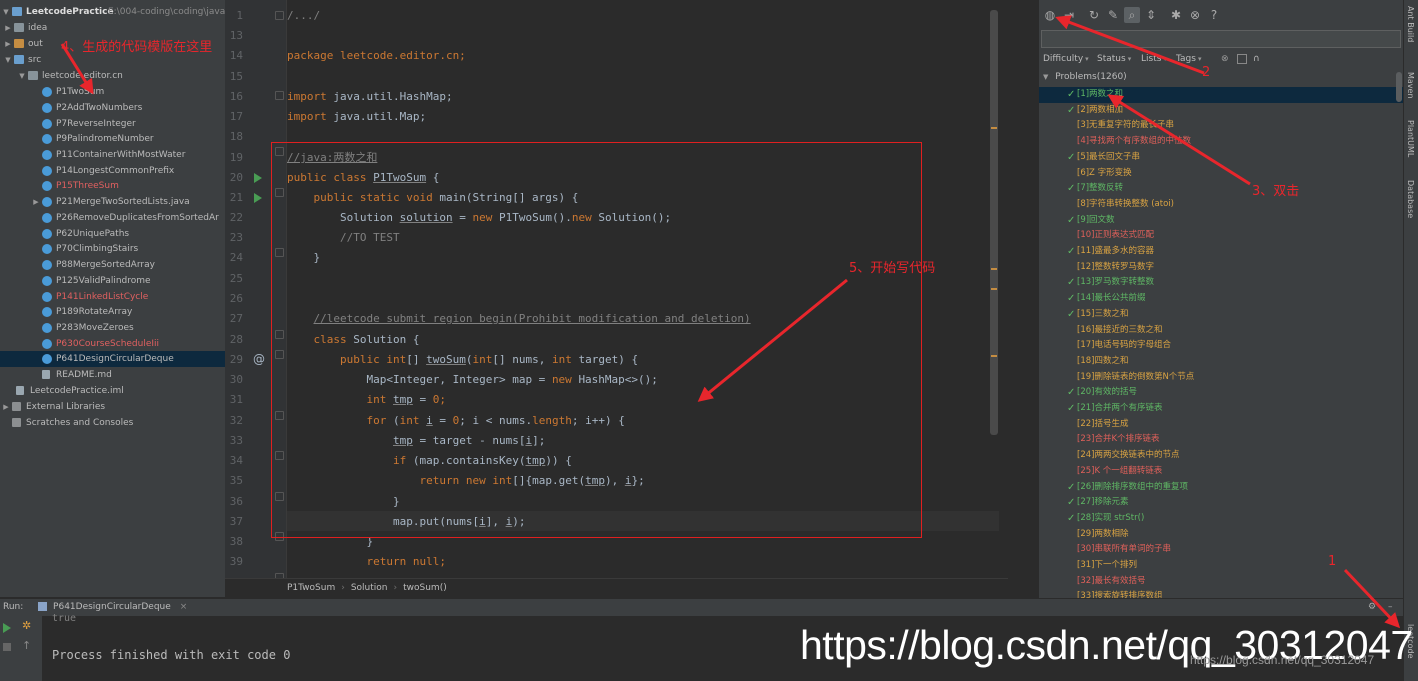  What do you see at coordinates (1221, 189) in the screenshot?
I see `problem-item: ✓ [7]整数反转` at bounding box center [1221, 189].